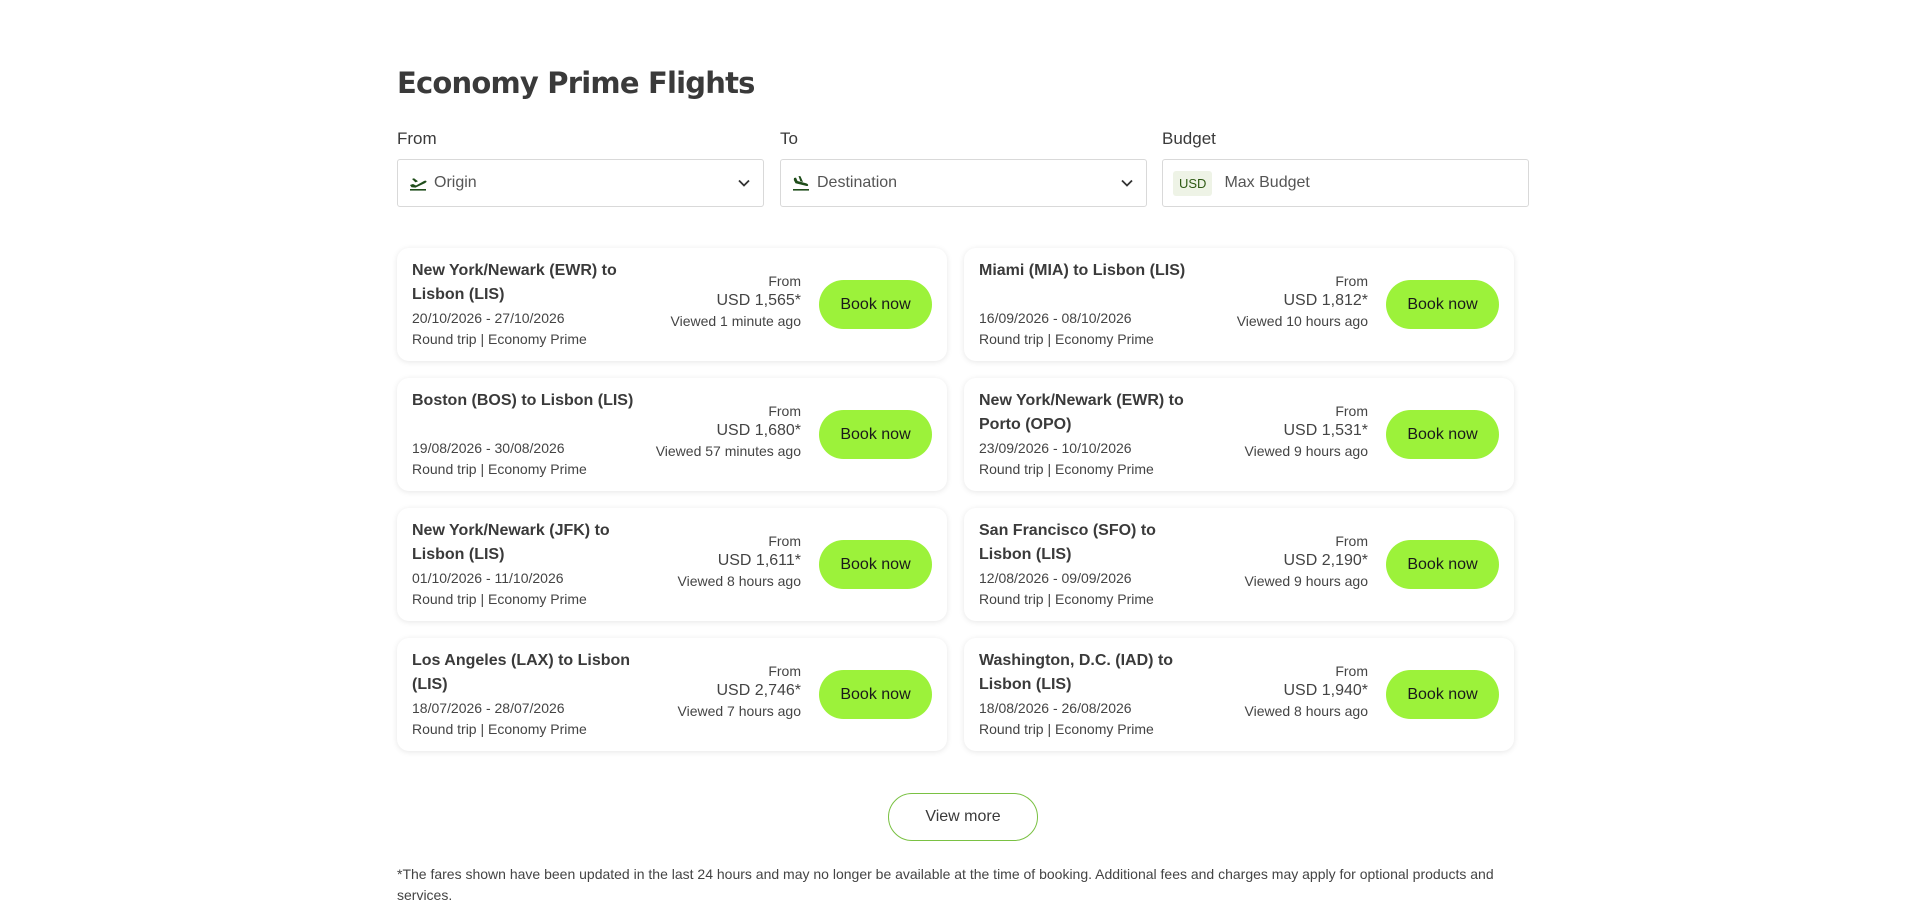 The height and width of the screenshot is (919, 1920). Describe the element at coordinates (736, 321) in the screenshot. I see `viewed-time: Viewed 1 minute ago` at that location.